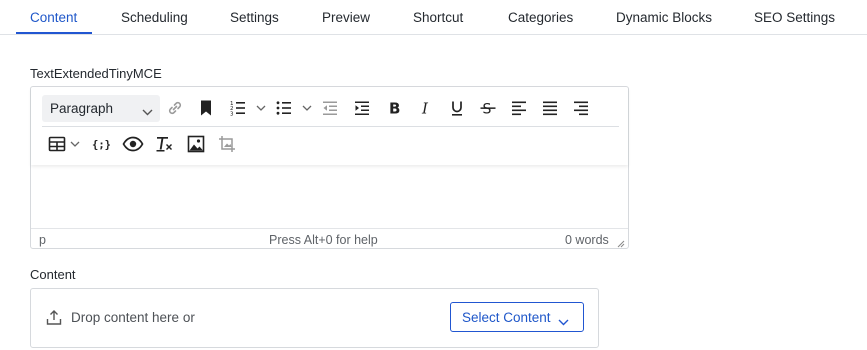 The image size is (867, 350). I want to click on block-format-select: Paragraph, so click(101, 108).